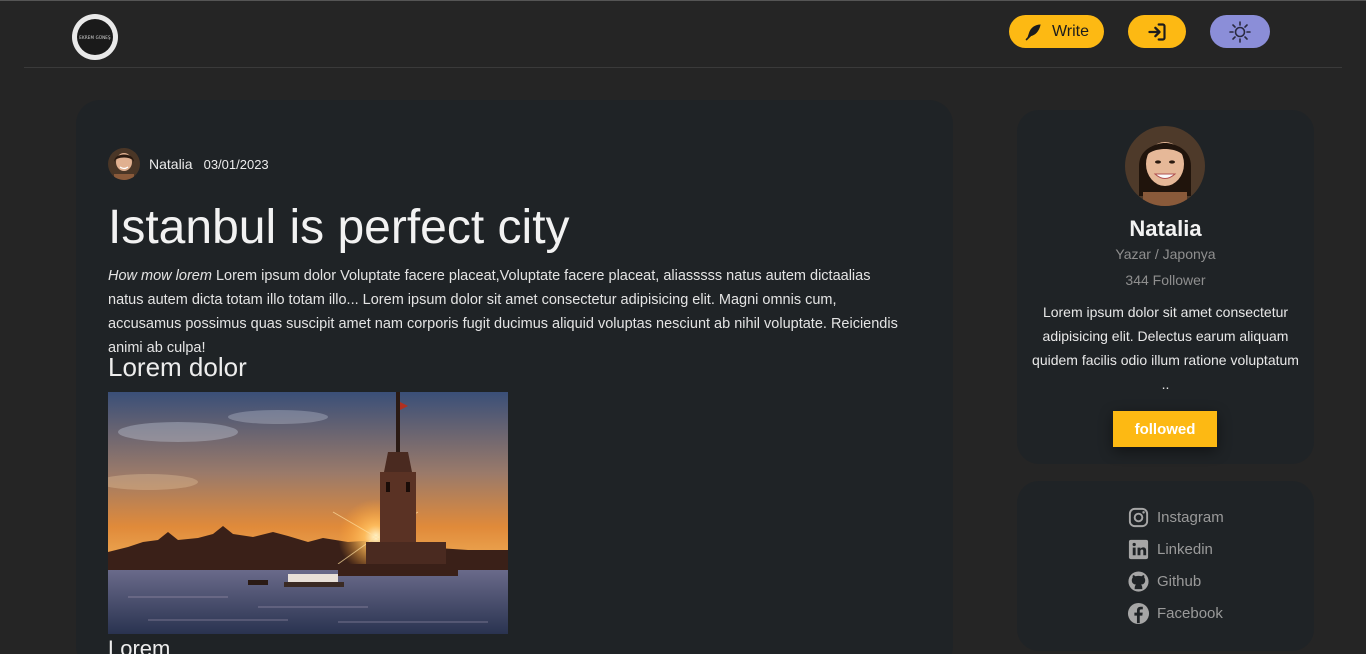 The width and height of the screenshot is (1366, 654). I want to click on write-button: Write, so click(1056, 31).